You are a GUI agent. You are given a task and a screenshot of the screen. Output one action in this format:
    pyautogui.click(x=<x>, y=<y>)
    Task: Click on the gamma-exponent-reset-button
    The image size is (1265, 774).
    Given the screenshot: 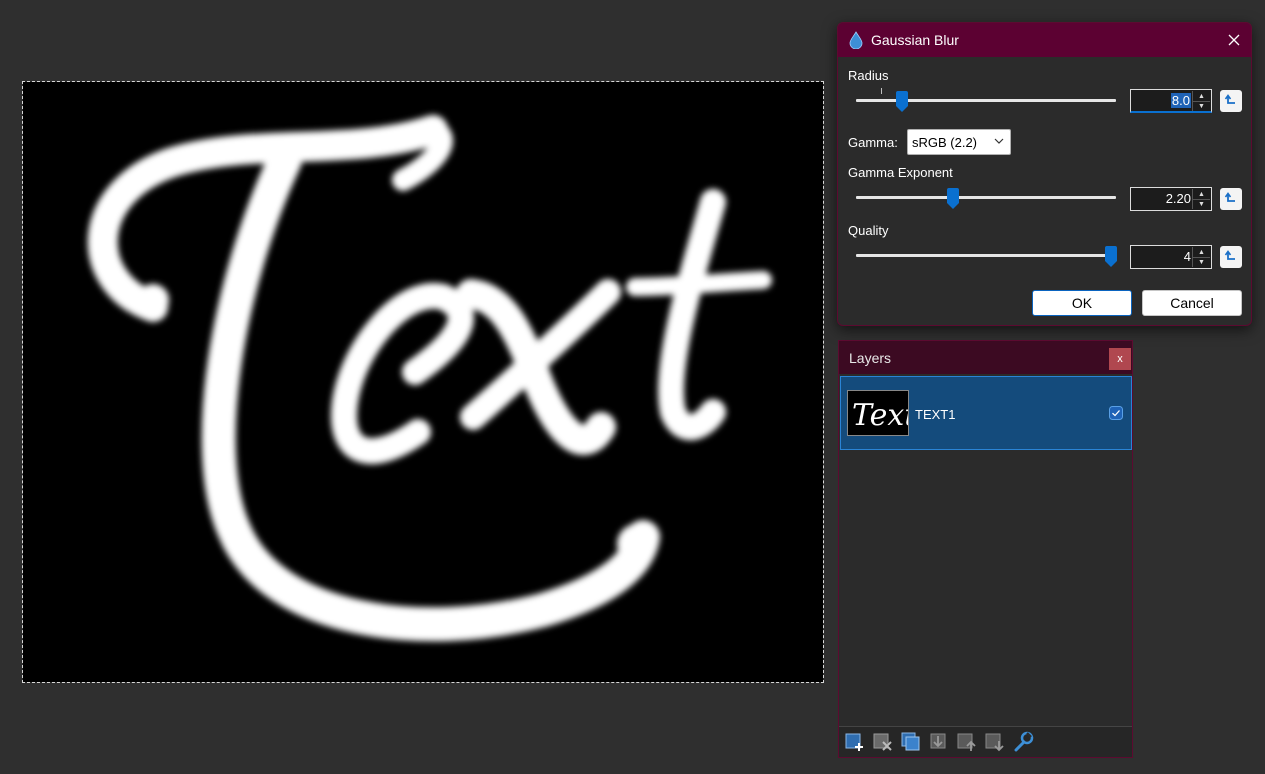 What is the action you would take?
    pyautogui.click(x=1231, y=199)
    